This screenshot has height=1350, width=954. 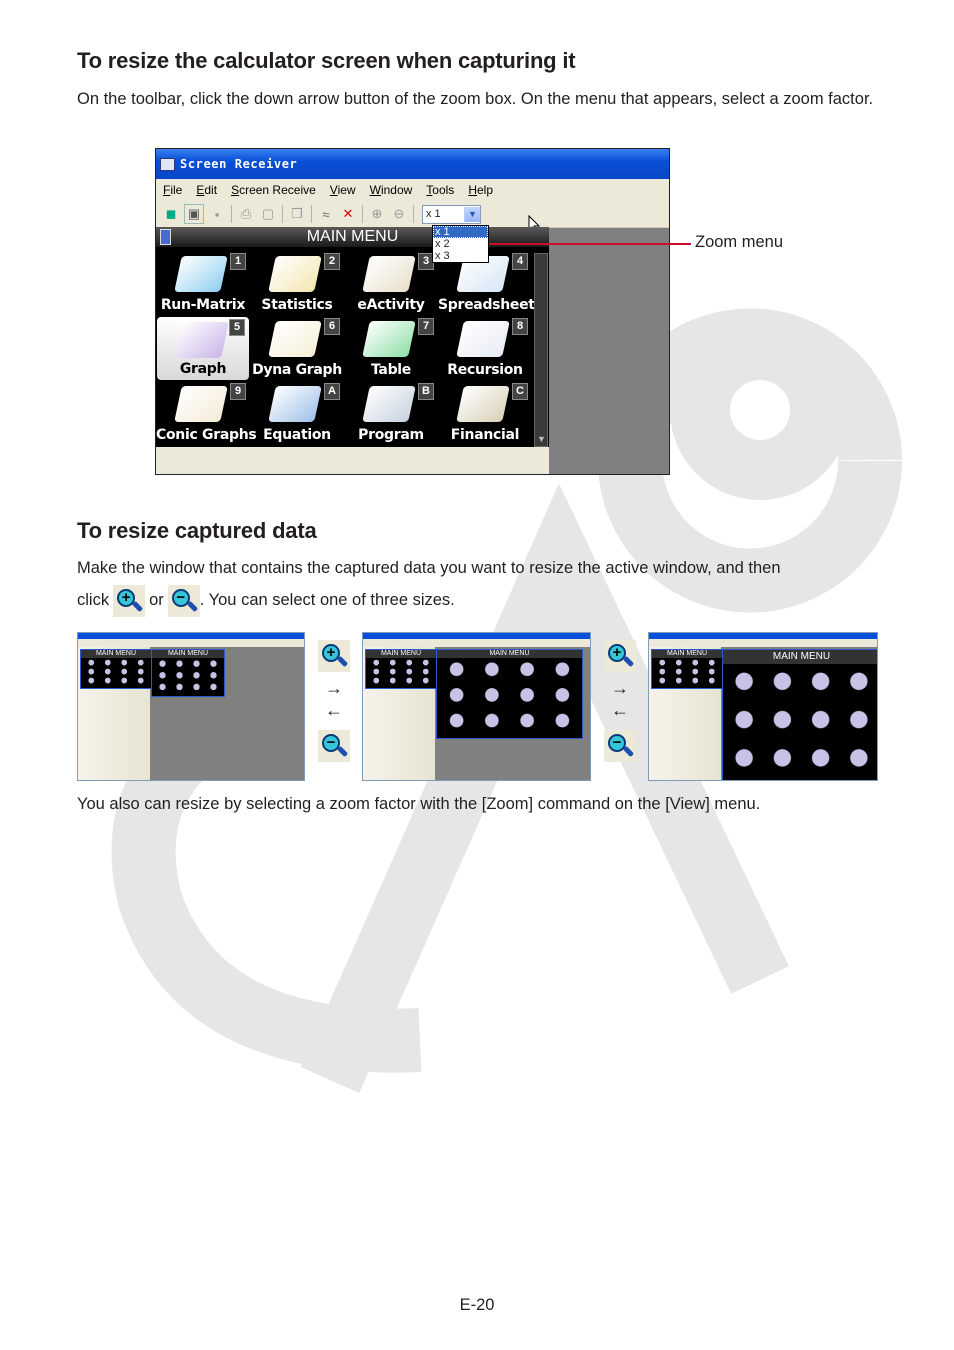 I want to click on menu-help: Help, so click(x=480, y=190).